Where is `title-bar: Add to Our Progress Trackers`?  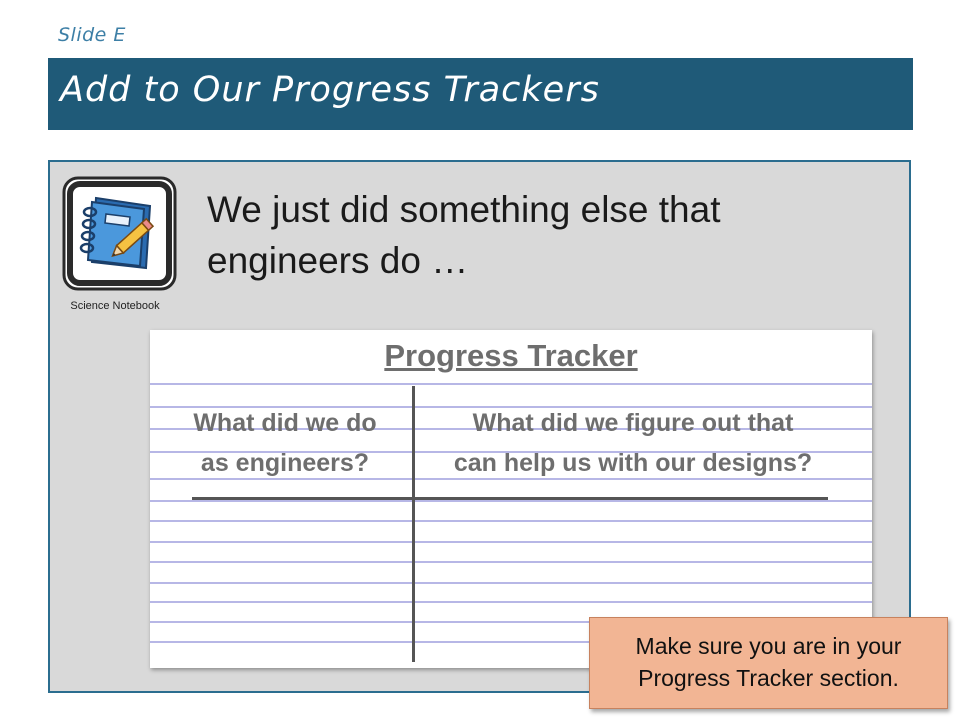
title-bar: Add to Our Progress Trackers is located at coordinates (480, 94).